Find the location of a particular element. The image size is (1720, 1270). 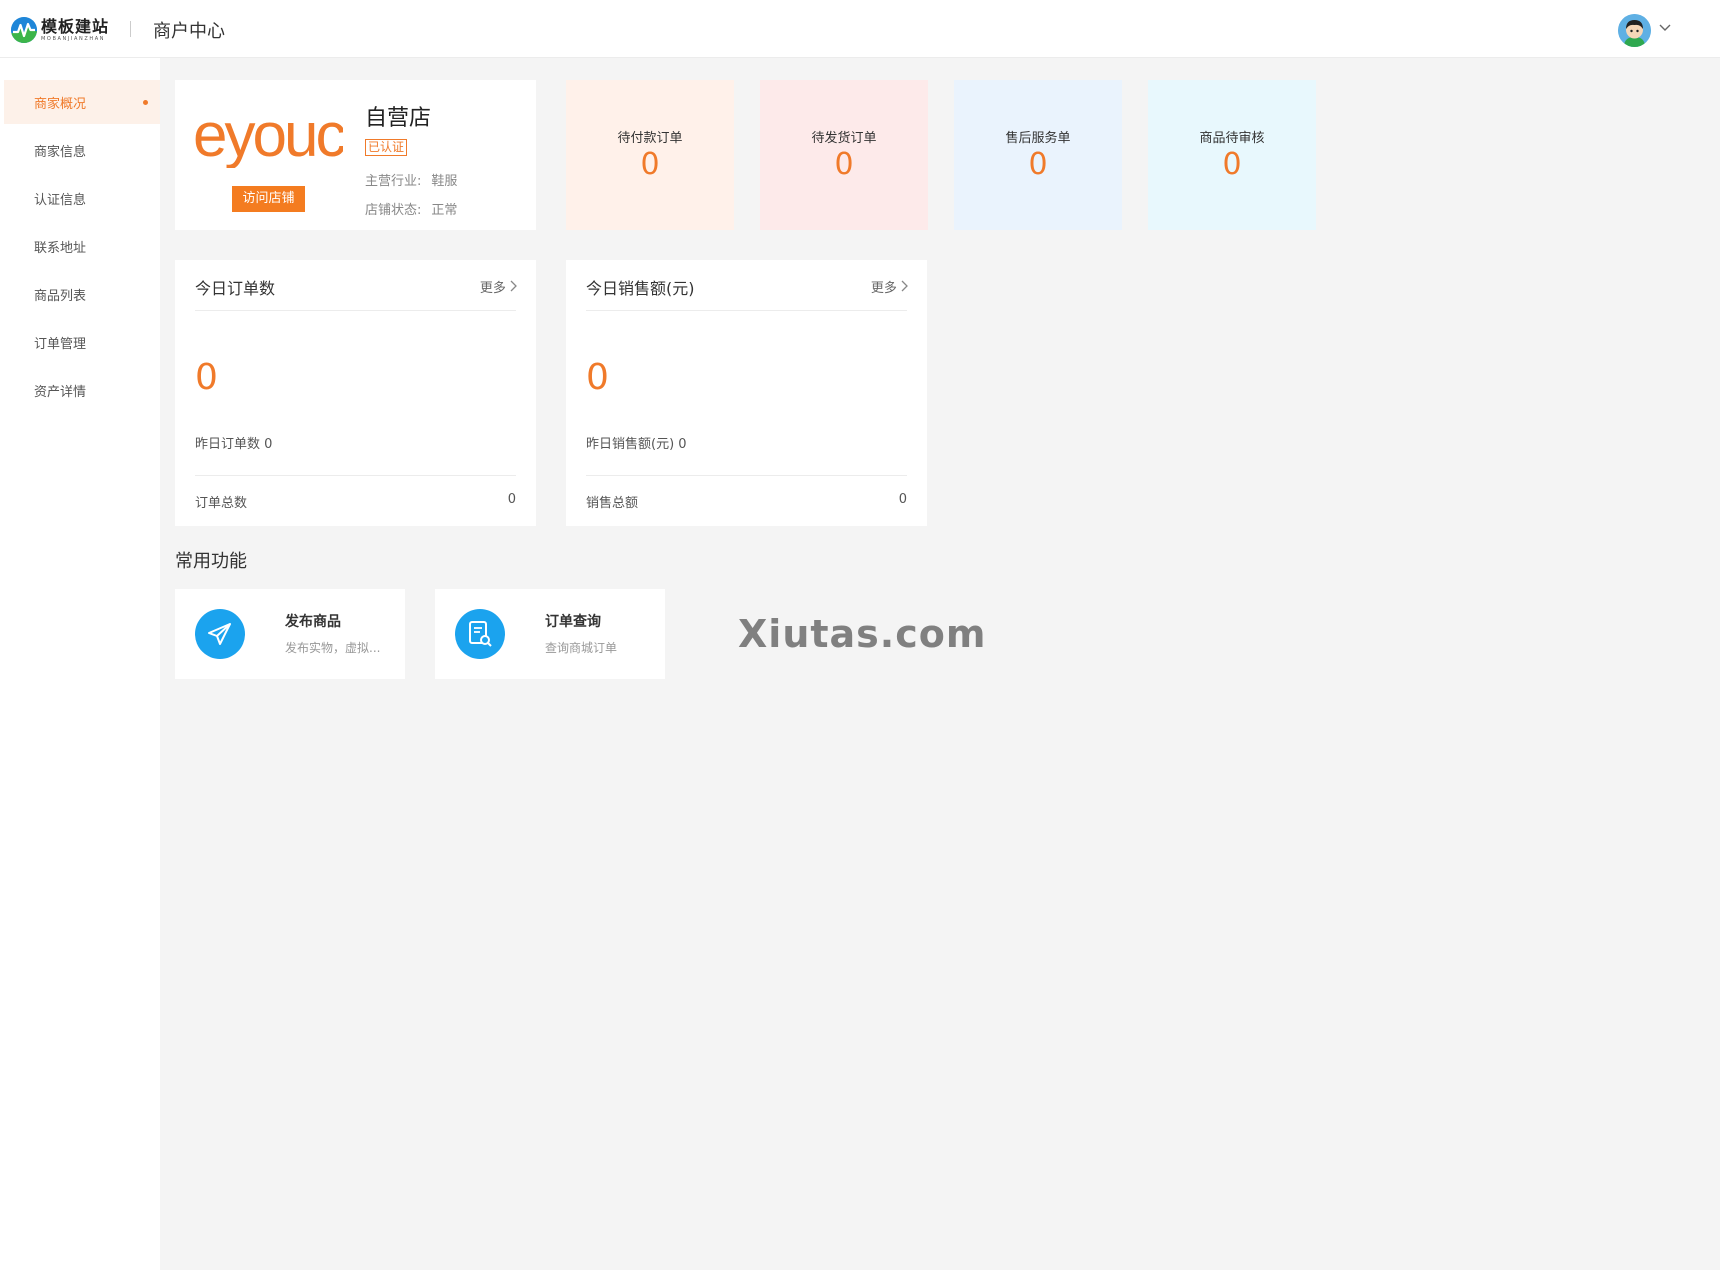

sidebar-item-overview: 商家概况 is located at coordinates (82, 102).